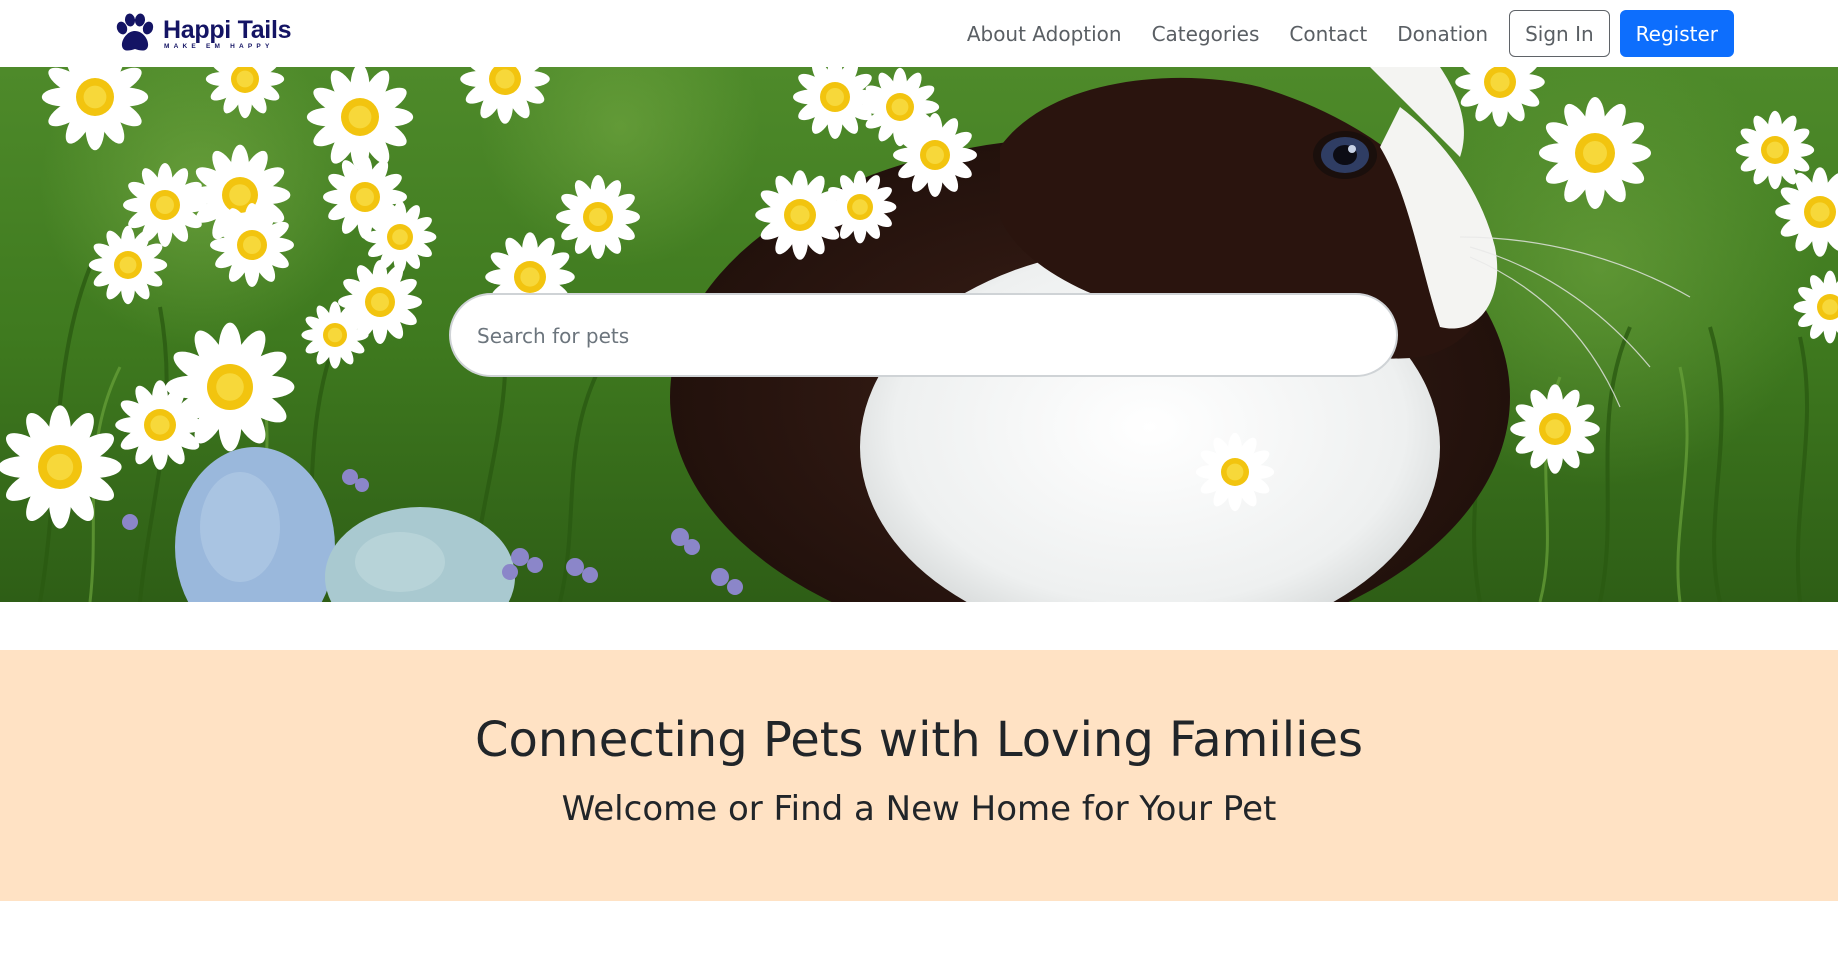  What do you see at coordinates (227, 30) in the screenshot?
I see `brand-name: Happi Tails` at bounding box center [227, 30].